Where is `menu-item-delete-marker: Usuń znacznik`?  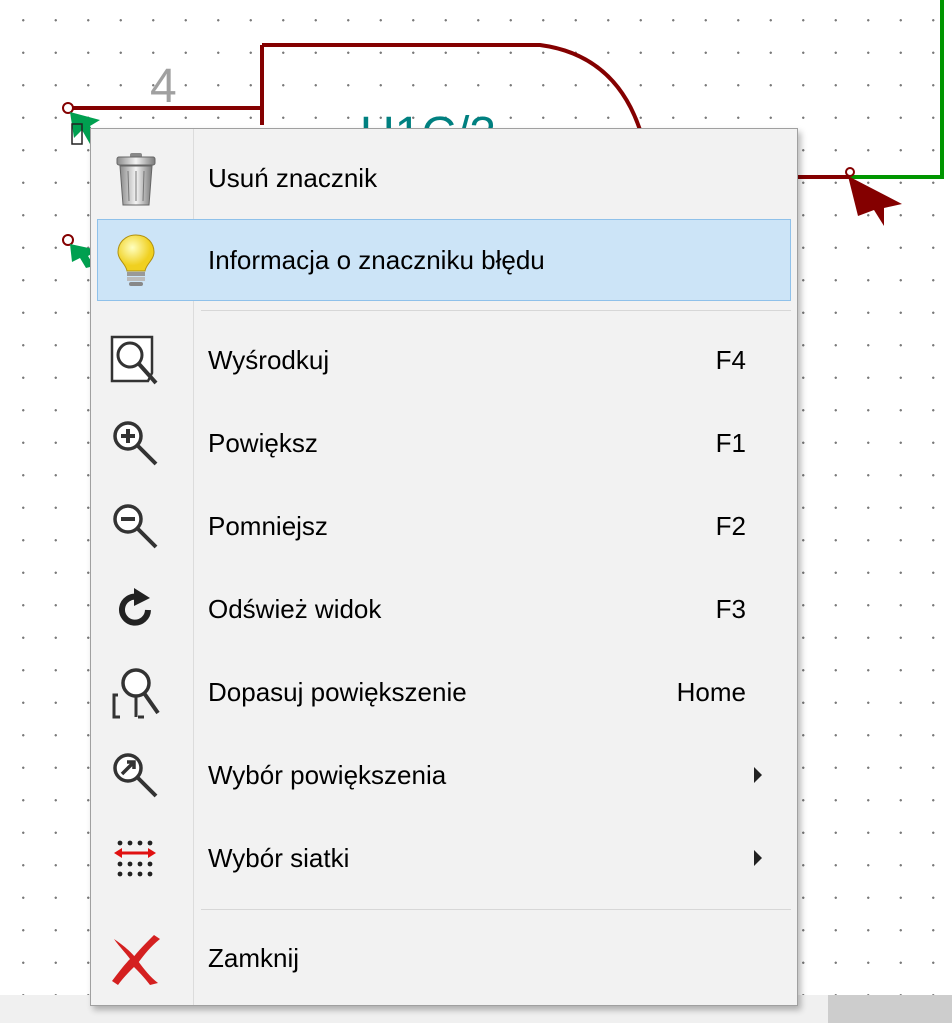 menu-item-delete-marker: Usuń znacznik is located at coordinates (444, 178).